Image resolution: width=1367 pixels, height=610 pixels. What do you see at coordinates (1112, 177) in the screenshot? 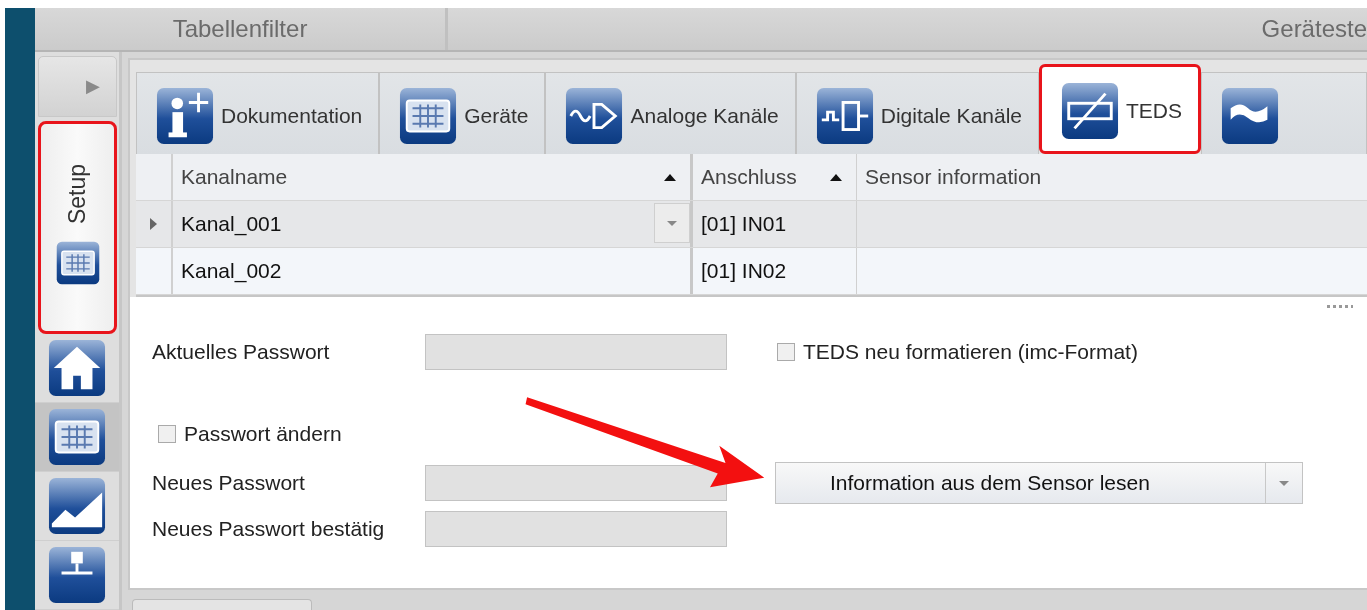
I see `column-header: Sensor information` at bounding box center [1112, 177].